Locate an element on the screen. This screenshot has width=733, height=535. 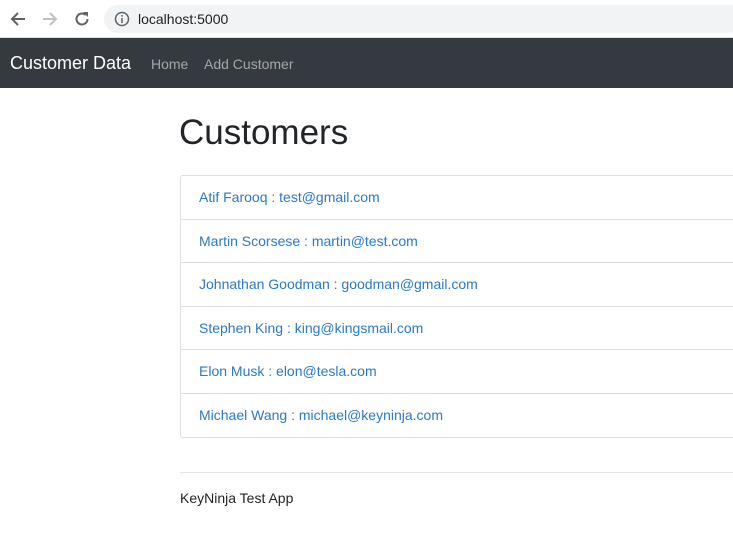
forward-button is located at coordinates (50, 19).